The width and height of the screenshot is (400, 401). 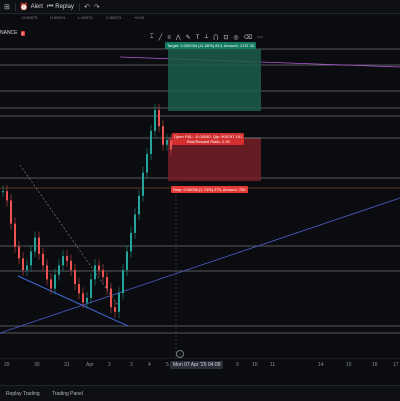 I want to click on symbol-exchange: NANCE E, so click(x=13, y=33).